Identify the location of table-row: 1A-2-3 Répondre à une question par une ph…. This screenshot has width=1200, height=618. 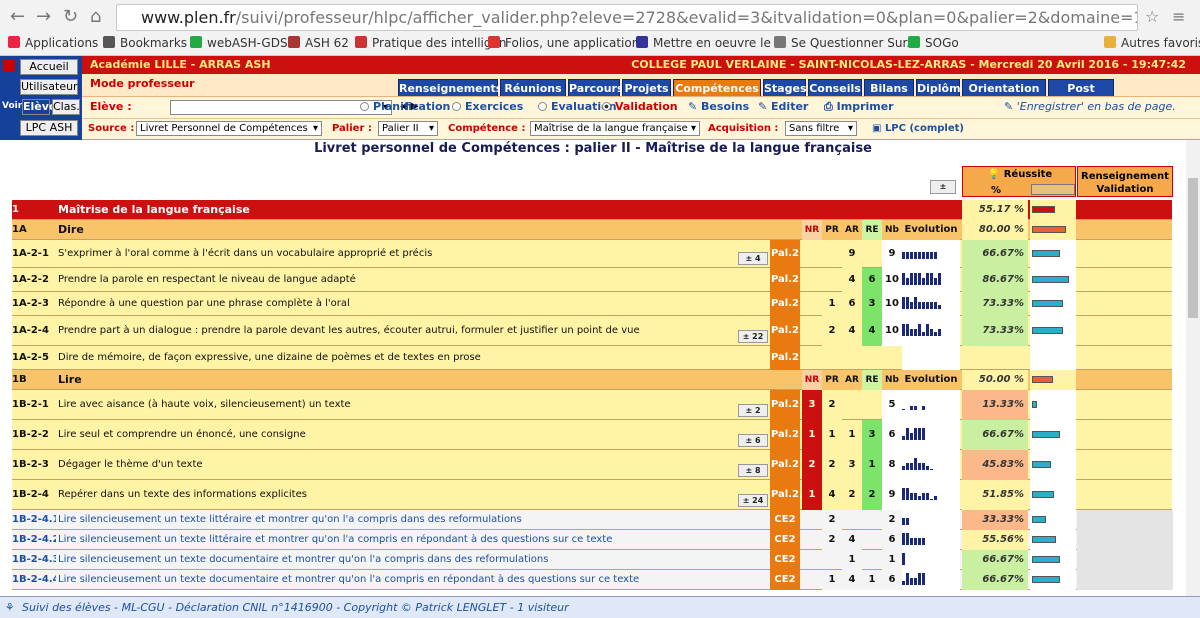
(592, 304).